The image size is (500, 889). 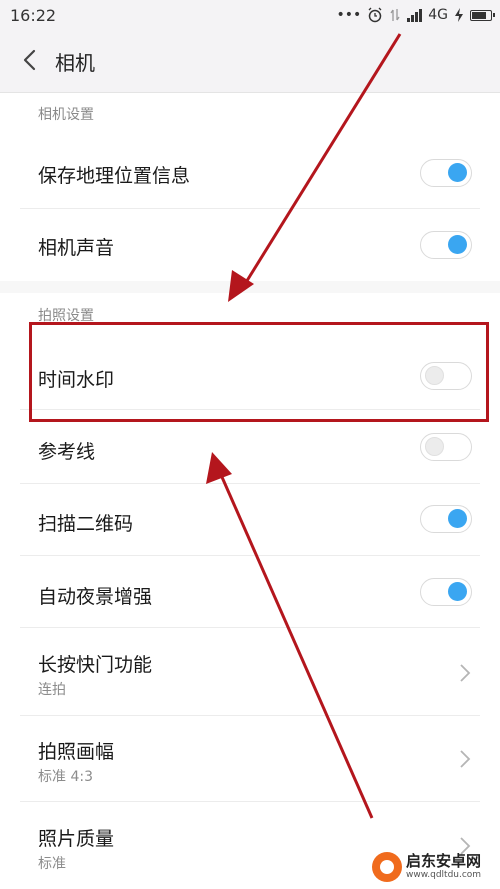 I want to click on setting-row-scan-qr: 扫描二维码, so click(x=250, y=520).